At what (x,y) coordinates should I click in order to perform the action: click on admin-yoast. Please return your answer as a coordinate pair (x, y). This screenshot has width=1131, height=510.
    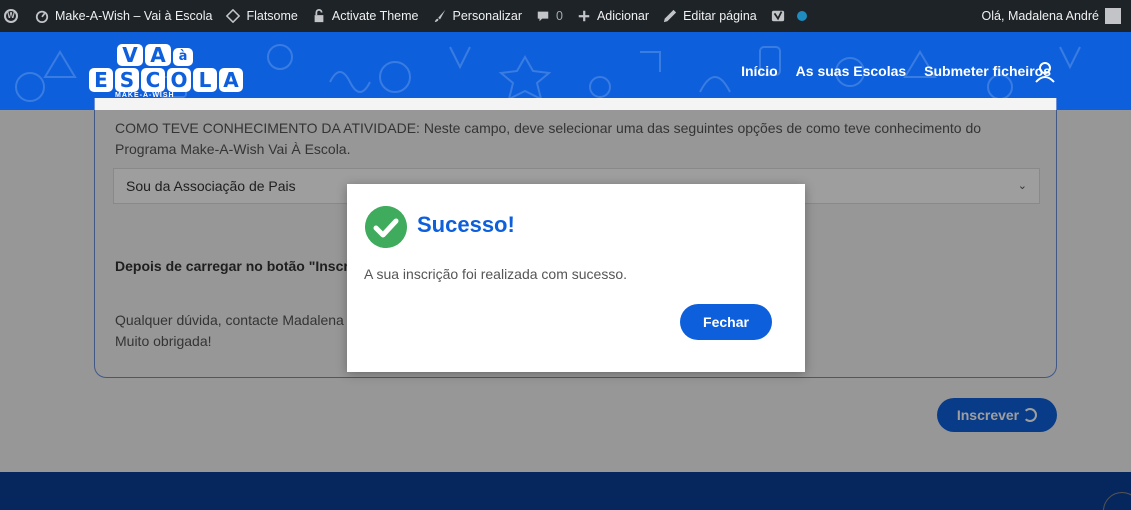
    Looking at the image, I should click on (789, 16).